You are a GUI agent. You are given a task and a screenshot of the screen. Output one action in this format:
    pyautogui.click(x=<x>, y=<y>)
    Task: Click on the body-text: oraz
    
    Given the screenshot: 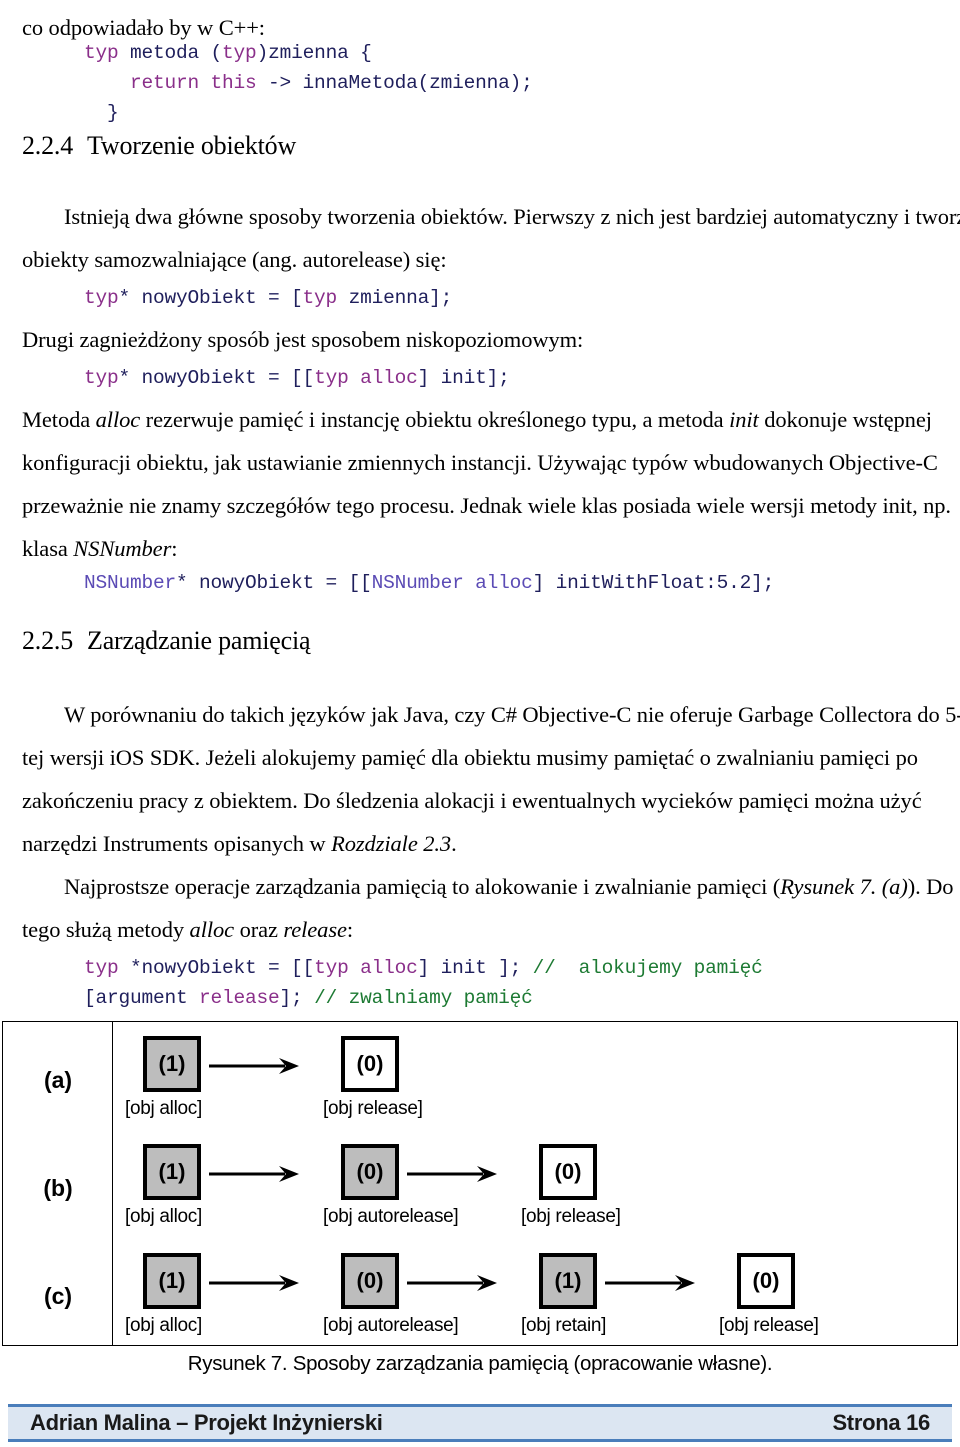 What is the action you would take?
    pyautogui.click(x=259, y=929)
    